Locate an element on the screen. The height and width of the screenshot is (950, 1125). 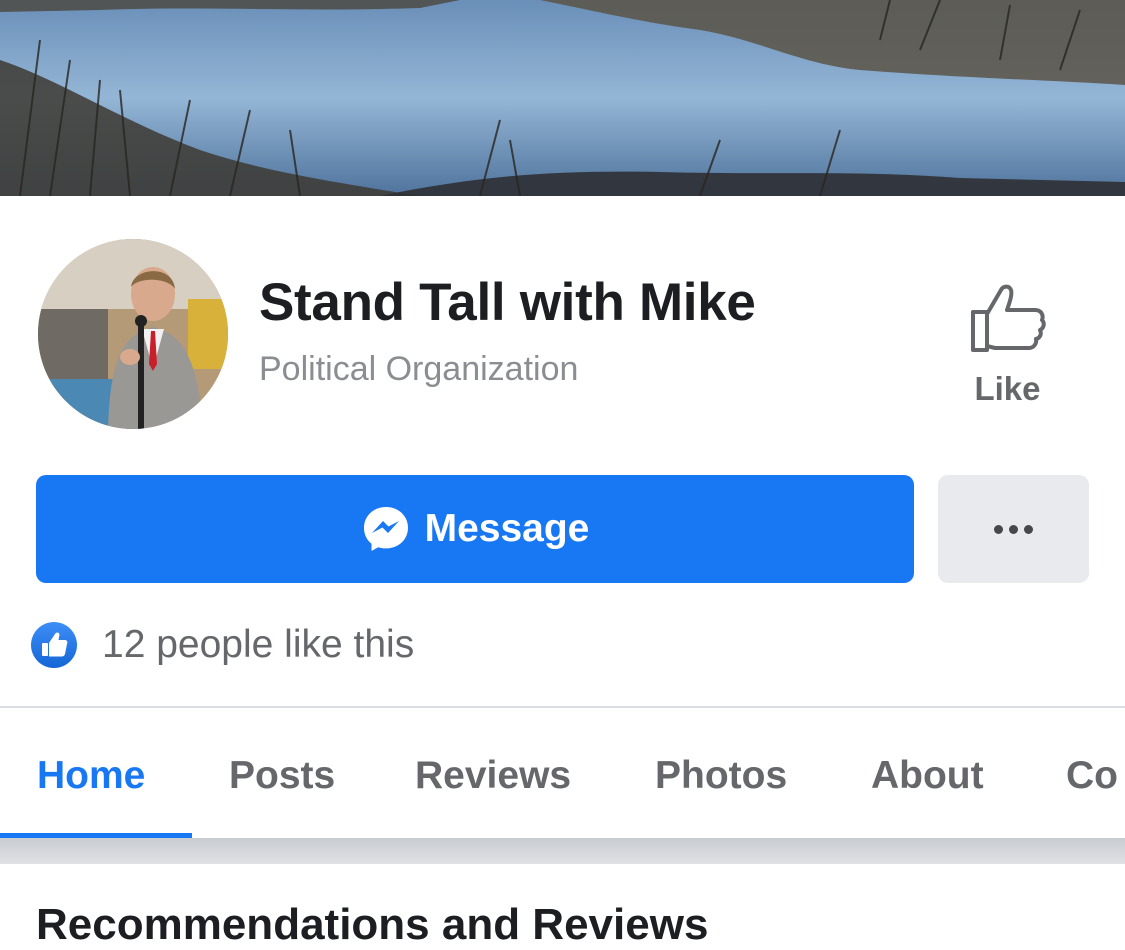
like-button: Like is located at coordinates (1007, 348).